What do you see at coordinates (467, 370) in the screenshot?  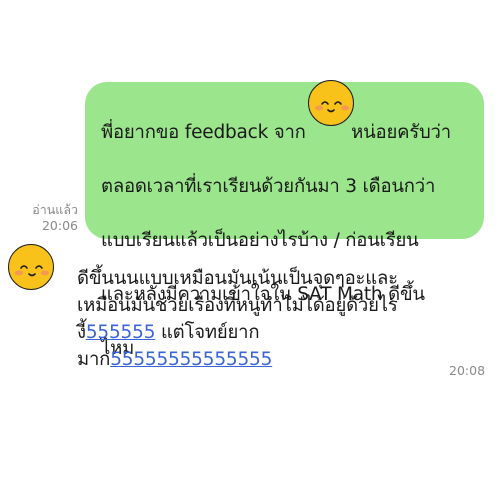 I see `incoming-timestamp: 20:08` at bounding box center [467, 370].